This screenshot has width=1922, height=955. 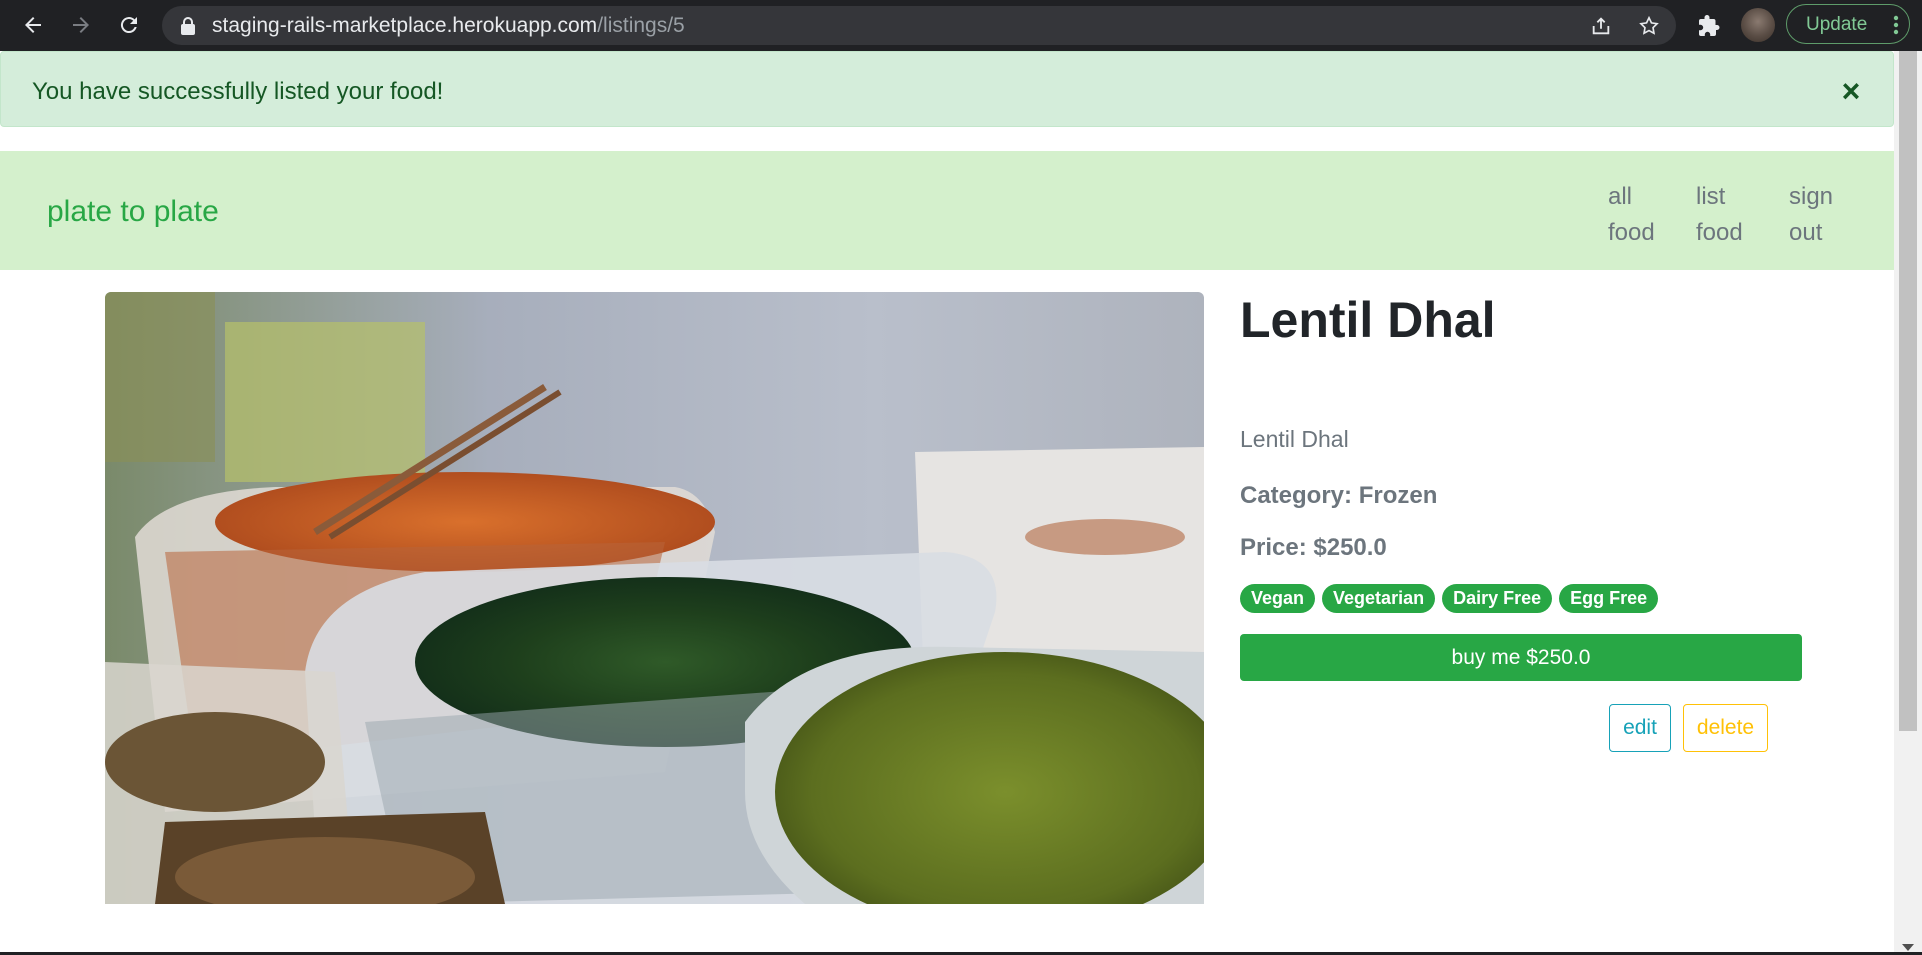 I want to click on nav-list-food: list food, so click(x=1736, y=215).